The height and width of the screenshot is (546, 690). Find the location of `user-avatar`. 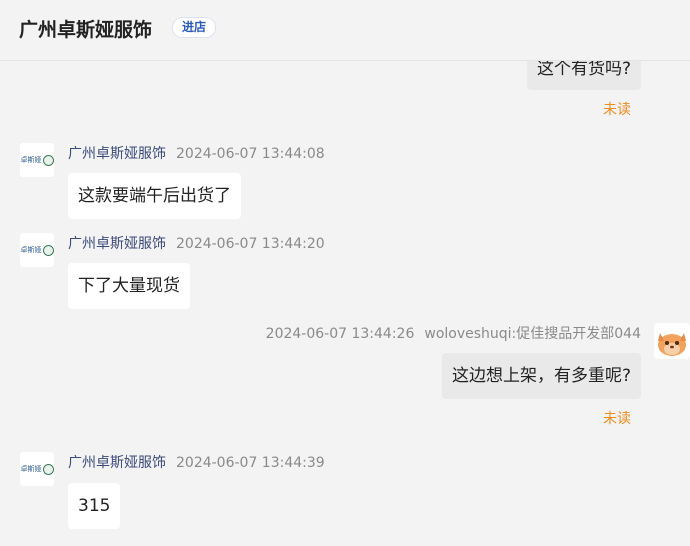

user-avatar is located at coordinates (672, 341).